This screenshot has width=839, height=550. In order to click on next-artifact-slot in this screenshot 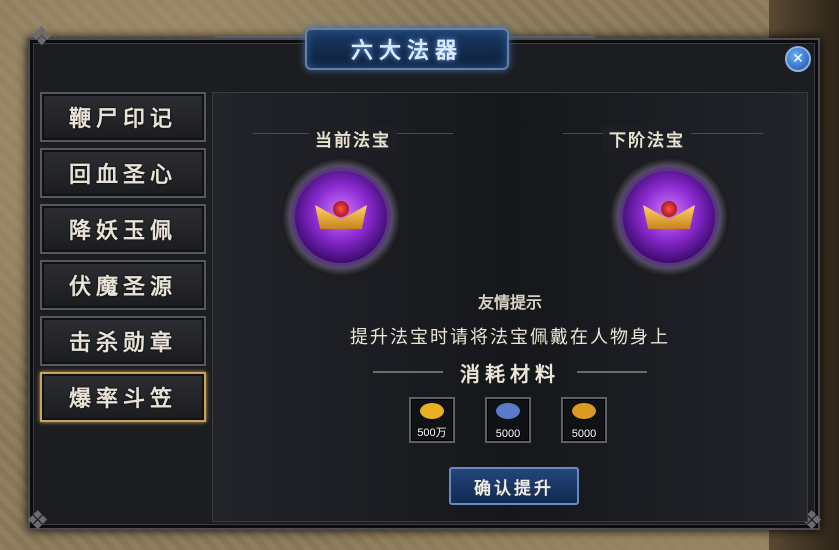, I will do `click(669, 217)`.